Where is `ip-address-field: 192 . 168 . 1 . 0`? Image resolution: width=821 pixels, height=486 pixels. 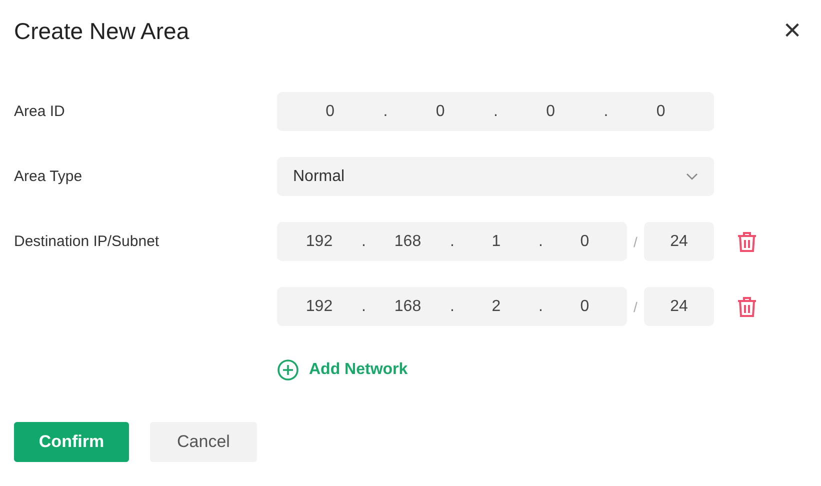
ip-address-field: 192 . 168 . 1 . 0 is located at coordinates (452, 241).